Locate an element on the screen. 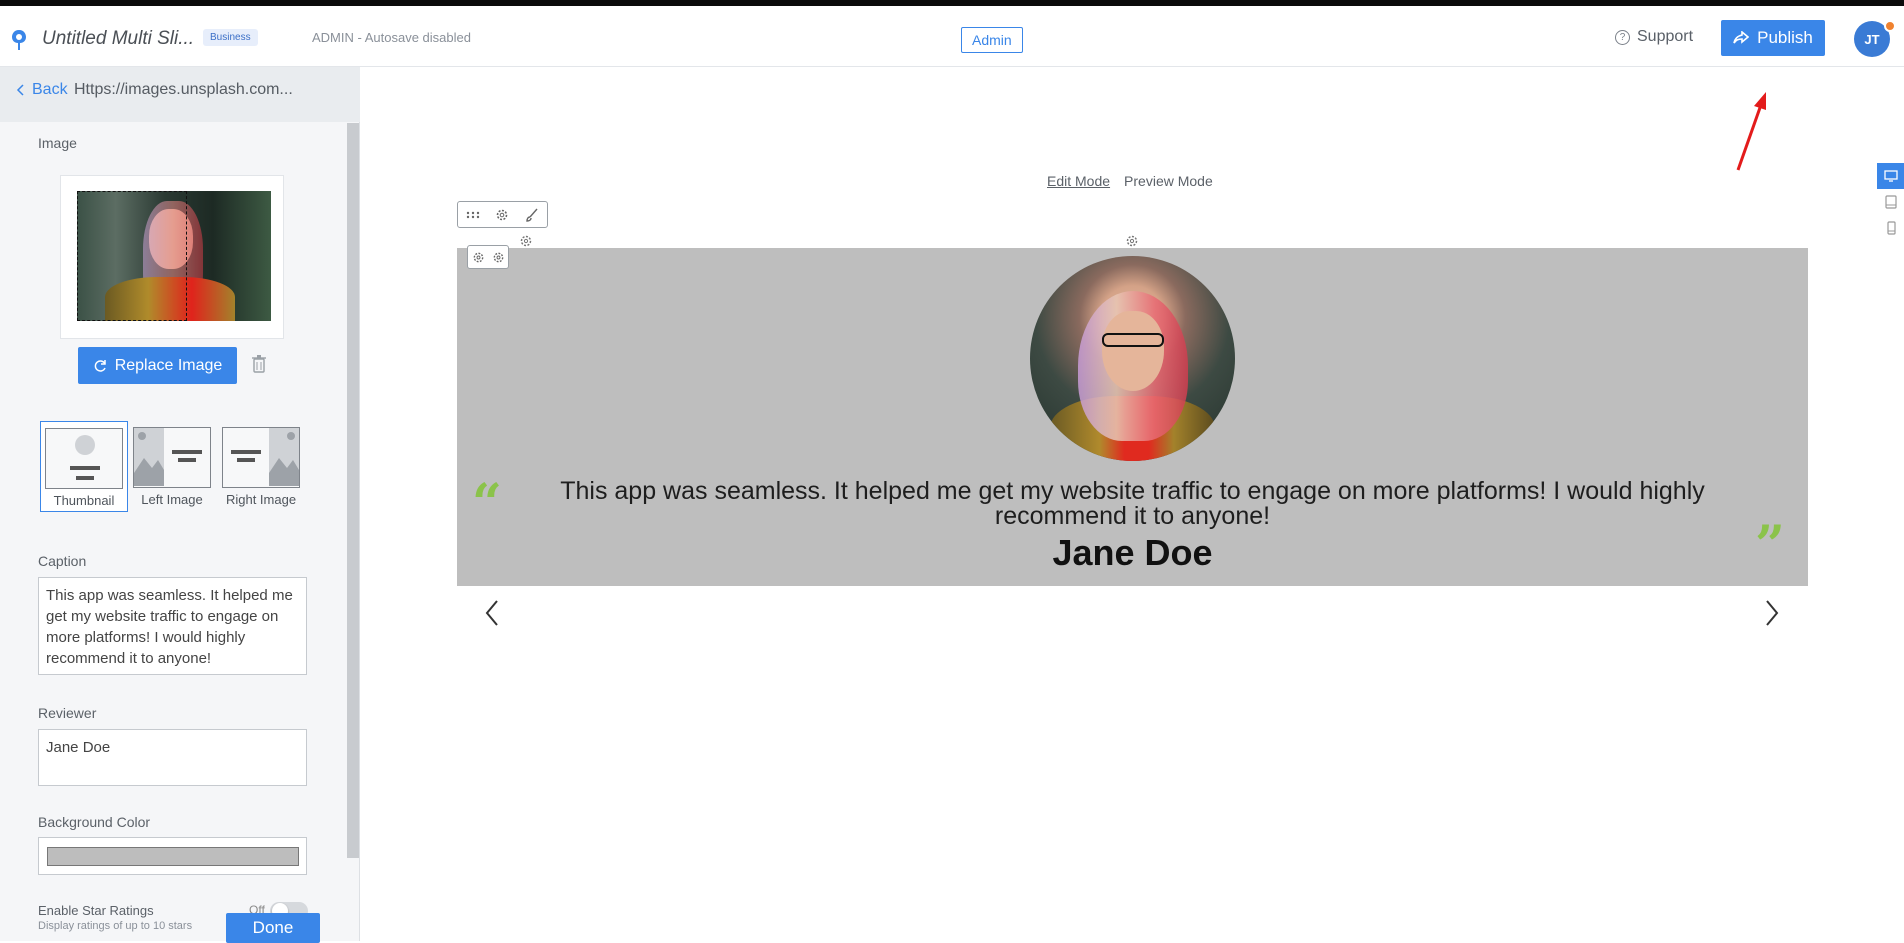 This screenshot has height=943, width=1904. autosave-status: ADMIN - Autosave disabled is located at coordinates (391, 37).